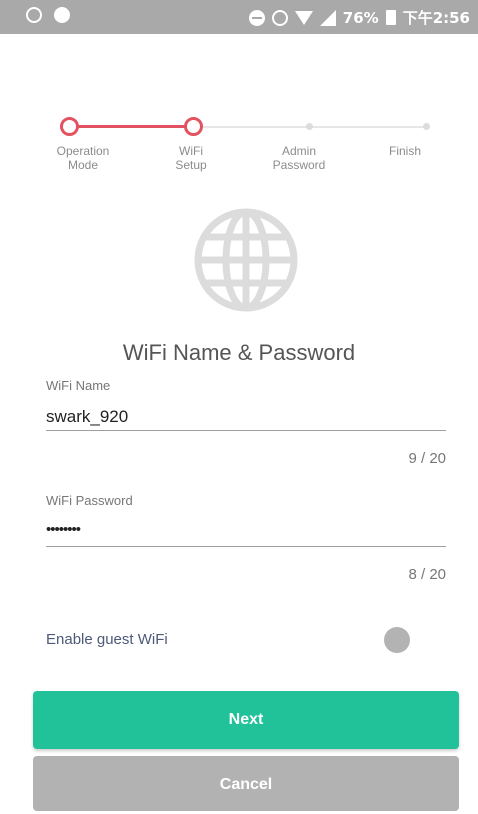 The height and width of the screenshot is (814, 478). Describe the element at coordinates (246, 720) in the screenshot. I see `next-button: Next` at that location.